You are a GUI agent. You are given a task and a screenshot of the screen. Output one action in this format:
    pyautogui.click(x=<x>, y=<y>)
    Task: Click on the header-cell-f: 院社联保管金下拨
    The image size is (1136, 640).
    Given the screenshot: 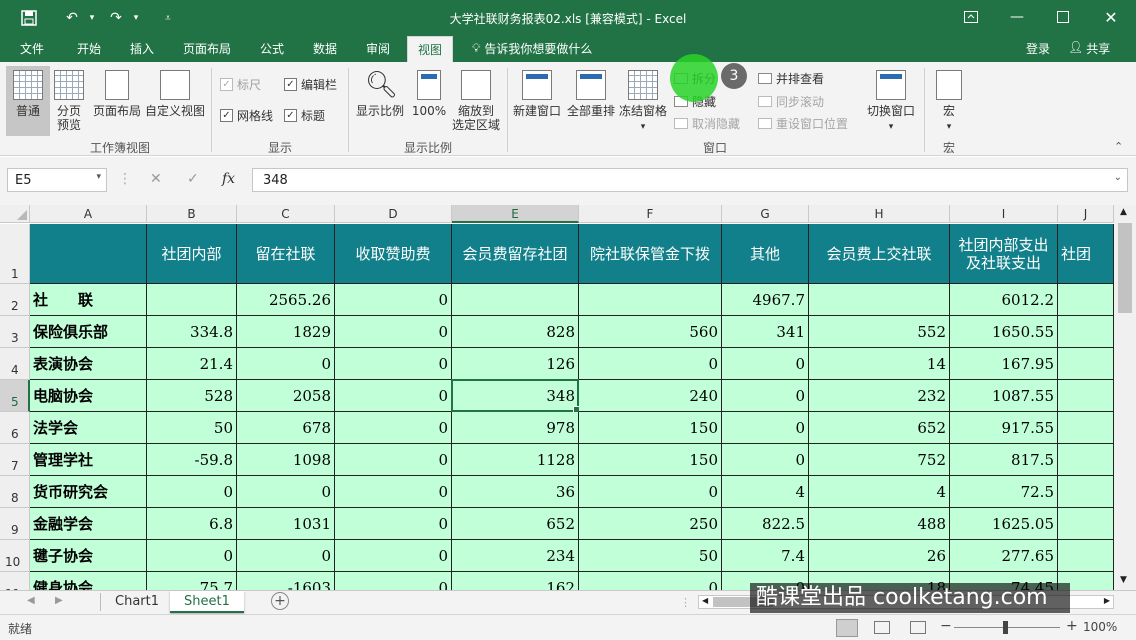 What is the action you would take?
    pyautogui.click(x=650, y=254)
    